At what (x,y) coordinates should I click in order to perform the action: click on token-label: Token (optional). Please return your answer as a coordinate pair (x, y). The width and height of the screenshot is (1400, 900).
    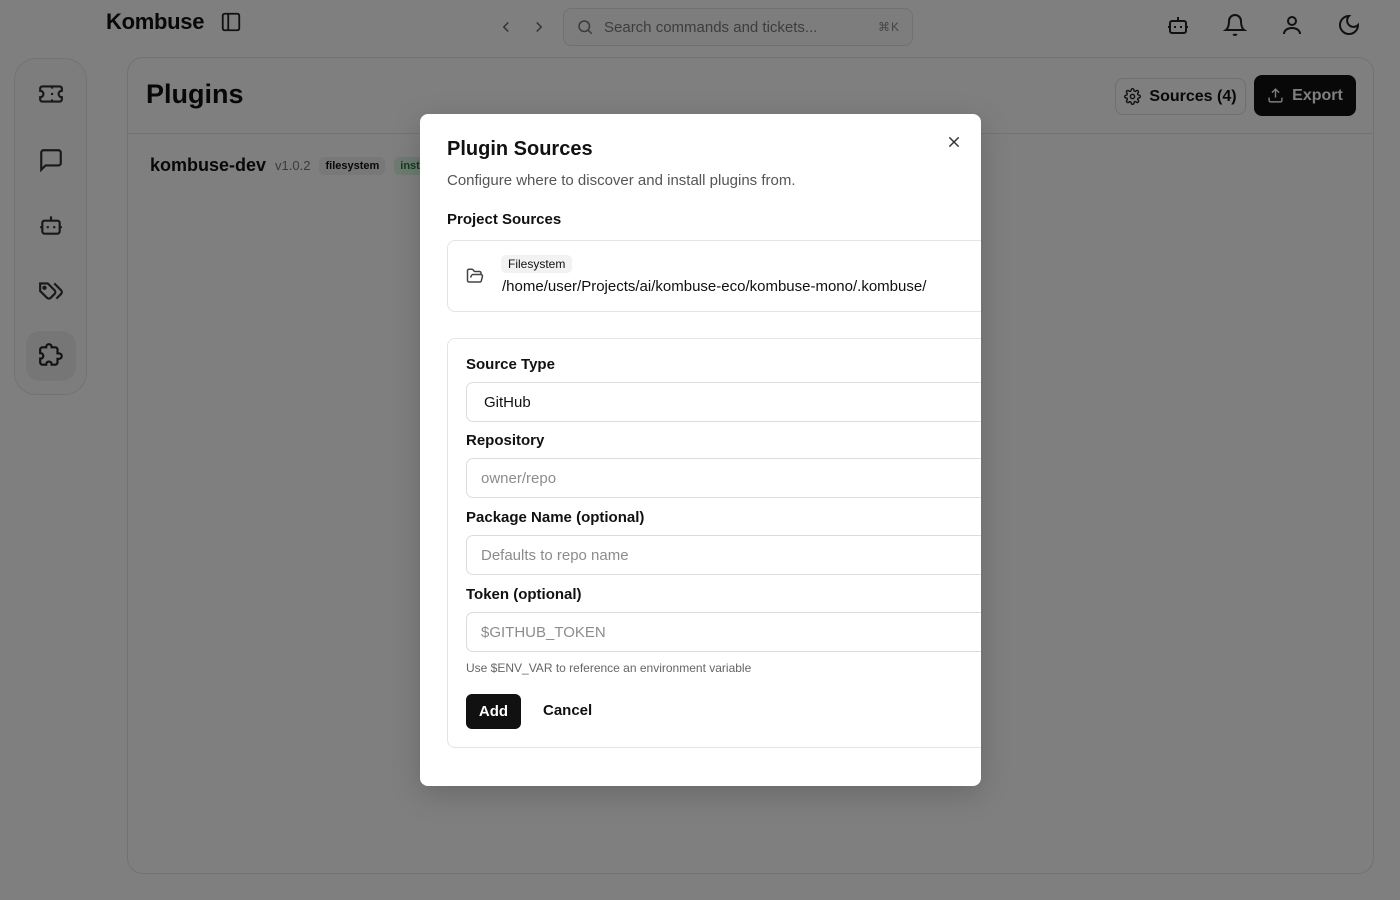
    Looking at the image, I should click on (524, 594).